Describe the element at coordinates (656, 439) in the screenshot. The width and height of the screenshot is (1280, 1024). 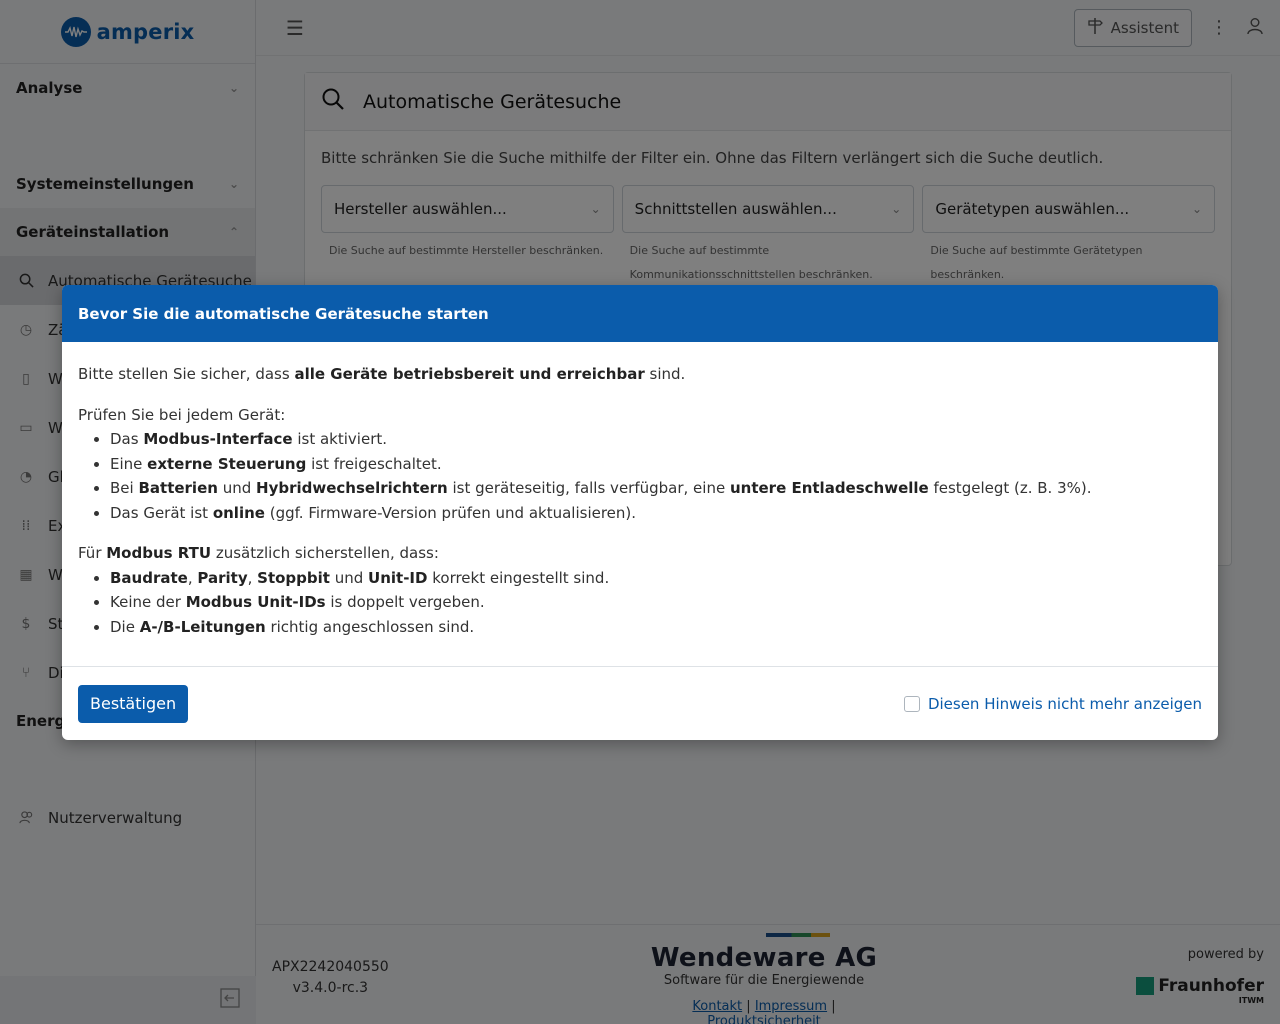
I see `list-item: Das Modbus-Interface ist aktiviert.` at that location.